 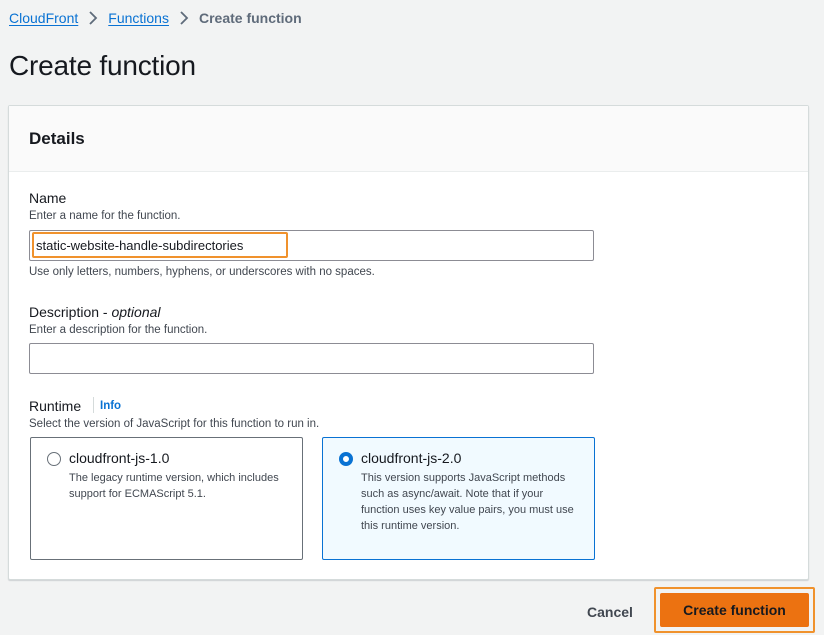 What do you see at coordinates (250, 18) in the screenshot?
I see `breadcrumb-current: Create function` at bounding box center [250, 18].